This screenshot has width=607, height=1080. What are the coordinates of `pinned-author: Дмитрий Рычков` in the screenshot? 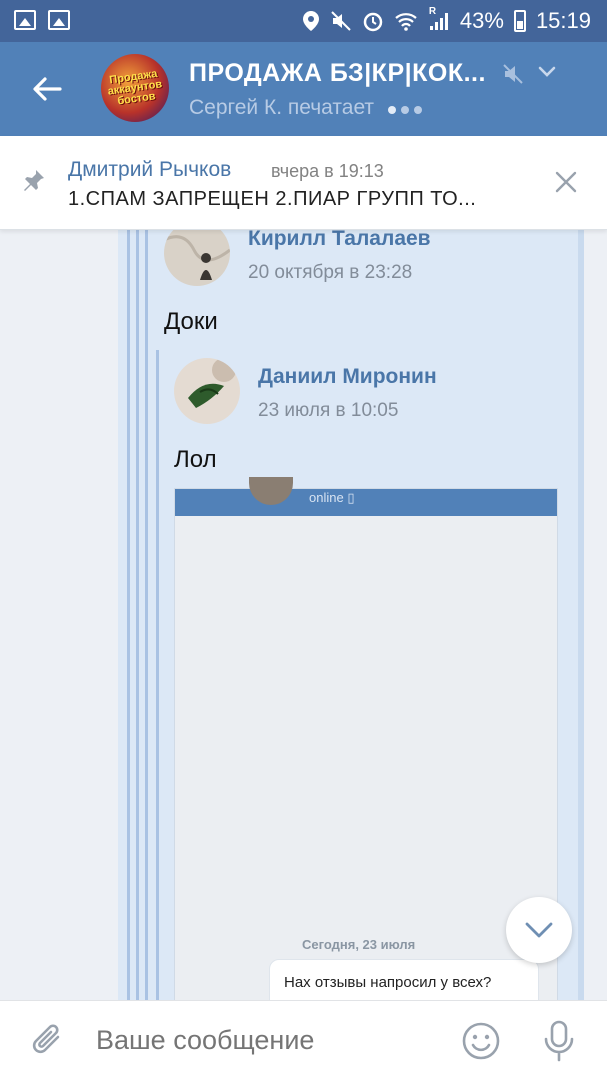 It's located at (149, 170).